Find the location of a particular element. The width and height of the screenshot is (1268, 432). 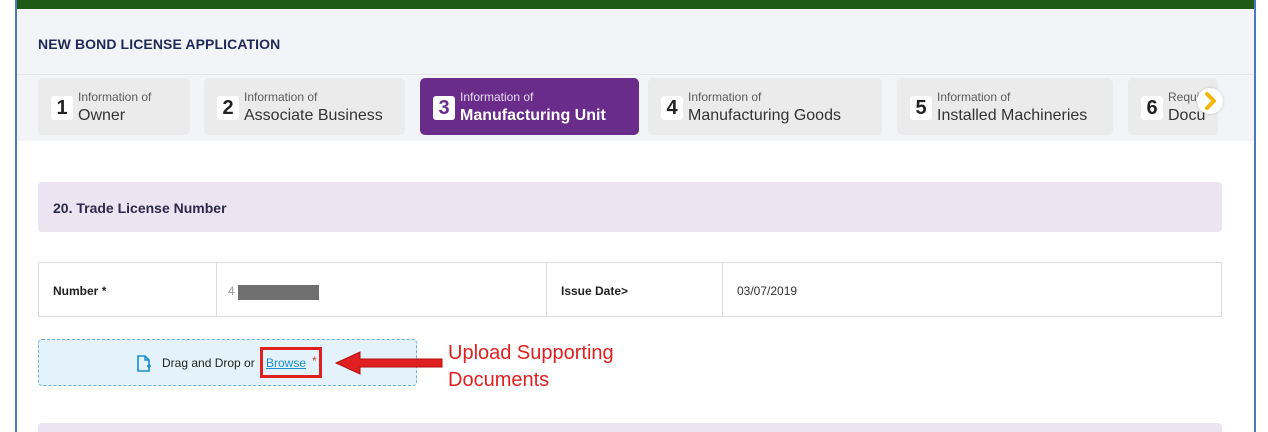

required-mark: * is located at coordinates (314, 361).